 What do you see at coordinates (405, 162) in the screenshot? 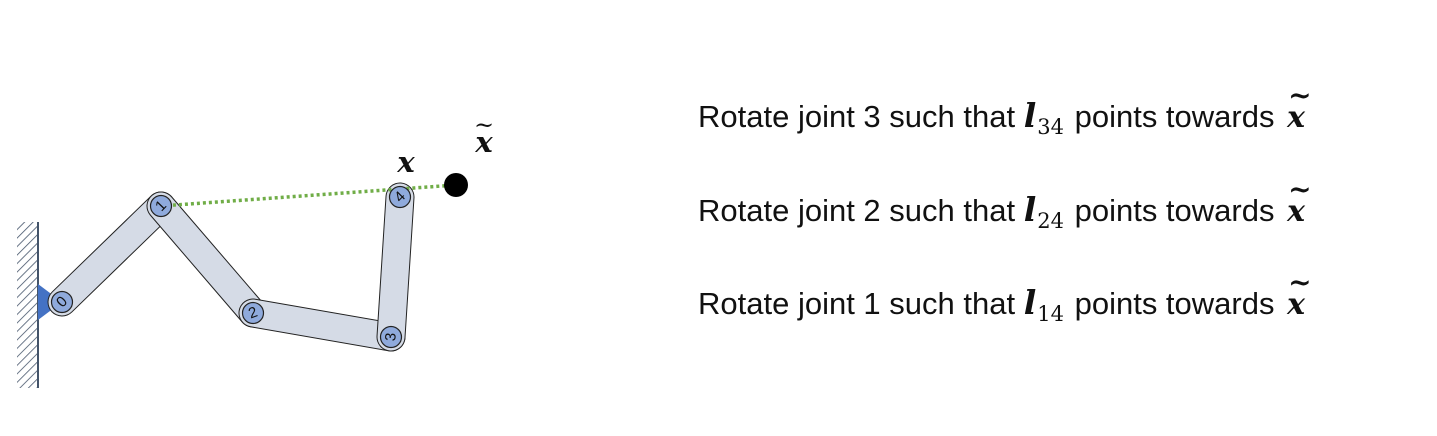
I see `end-effector-label: x` at bounding box center [405, 162].